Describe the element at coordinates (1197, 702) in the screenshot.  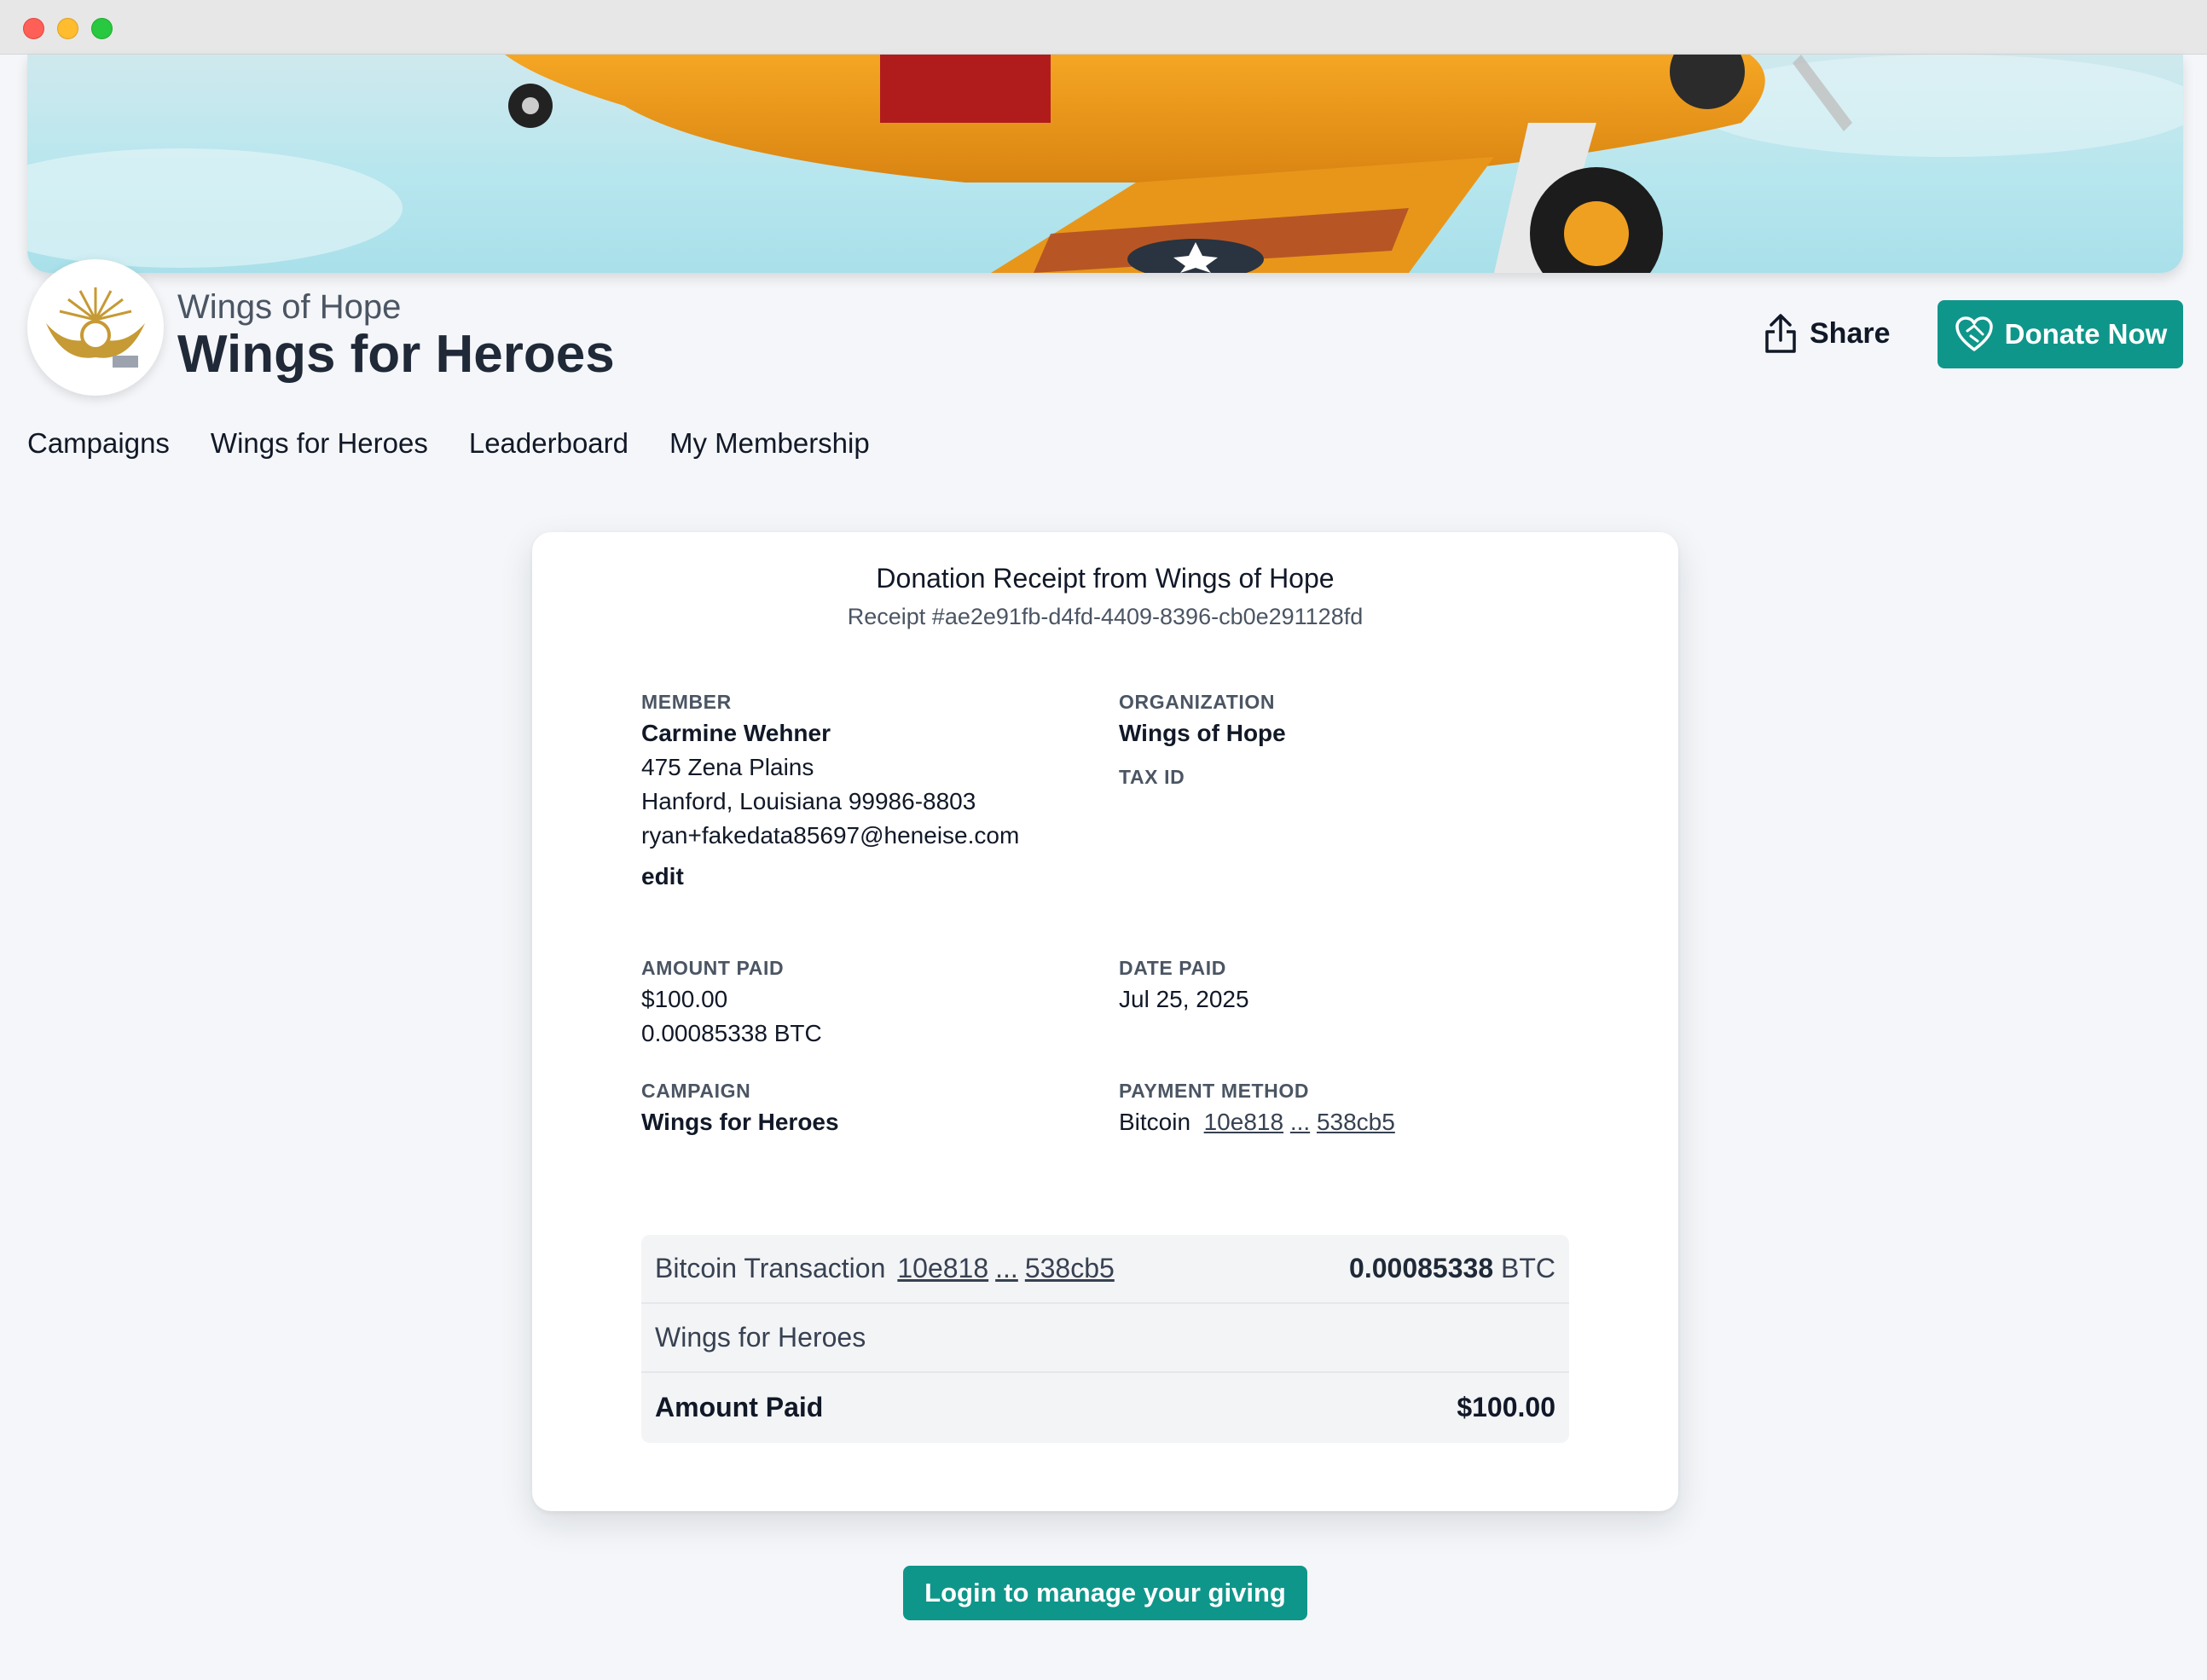
I see `organization-label: ORGANIZATION` at that location.